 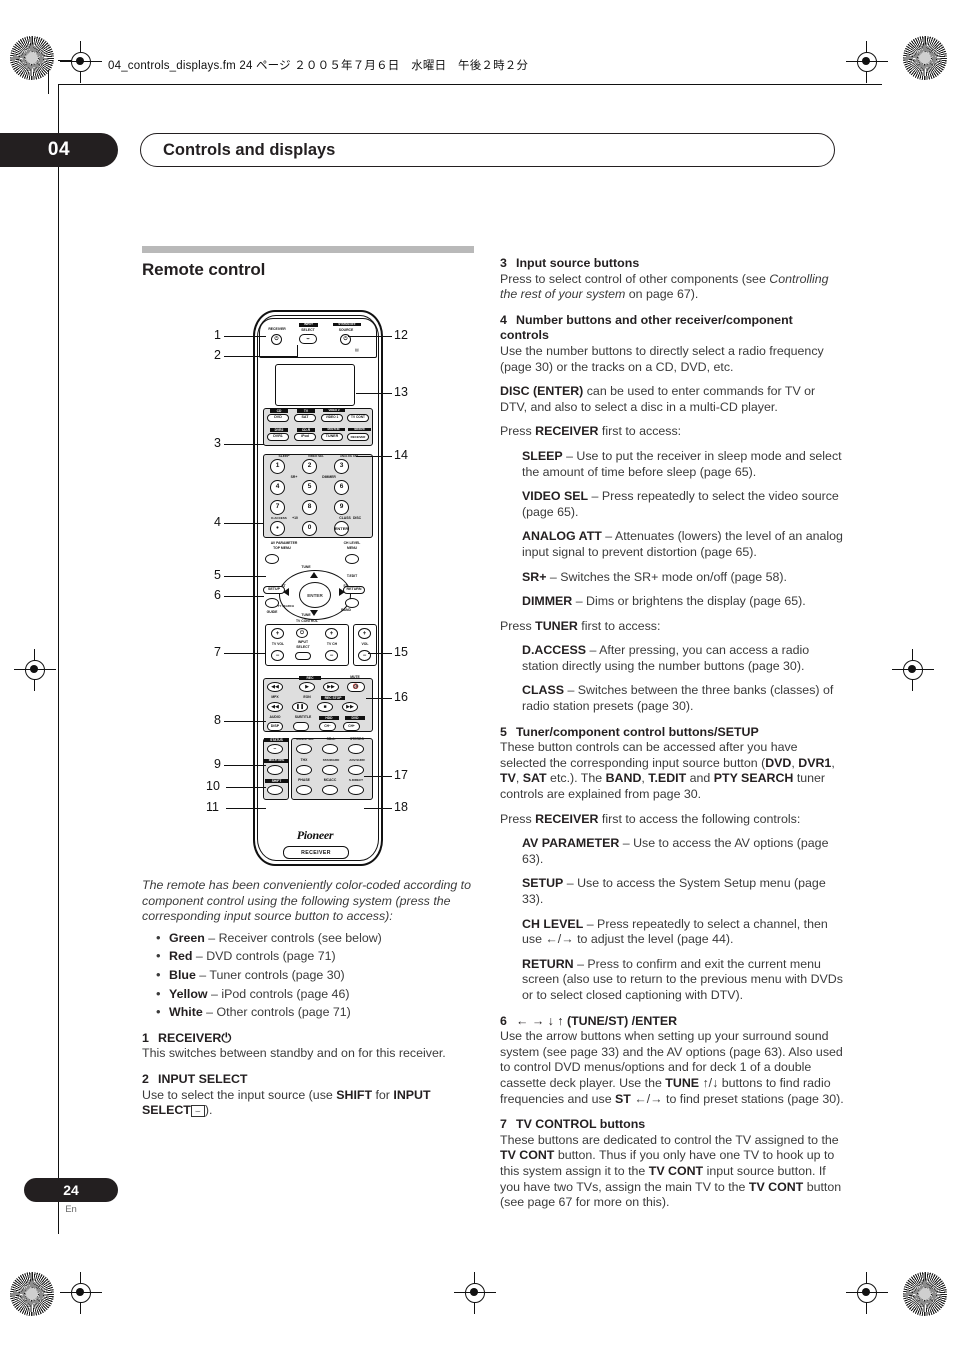 What do you see at coordinates (332, 418) in the screenshot?
I see `key-video1: VIDEO 1` at bounding box center [332, 418].